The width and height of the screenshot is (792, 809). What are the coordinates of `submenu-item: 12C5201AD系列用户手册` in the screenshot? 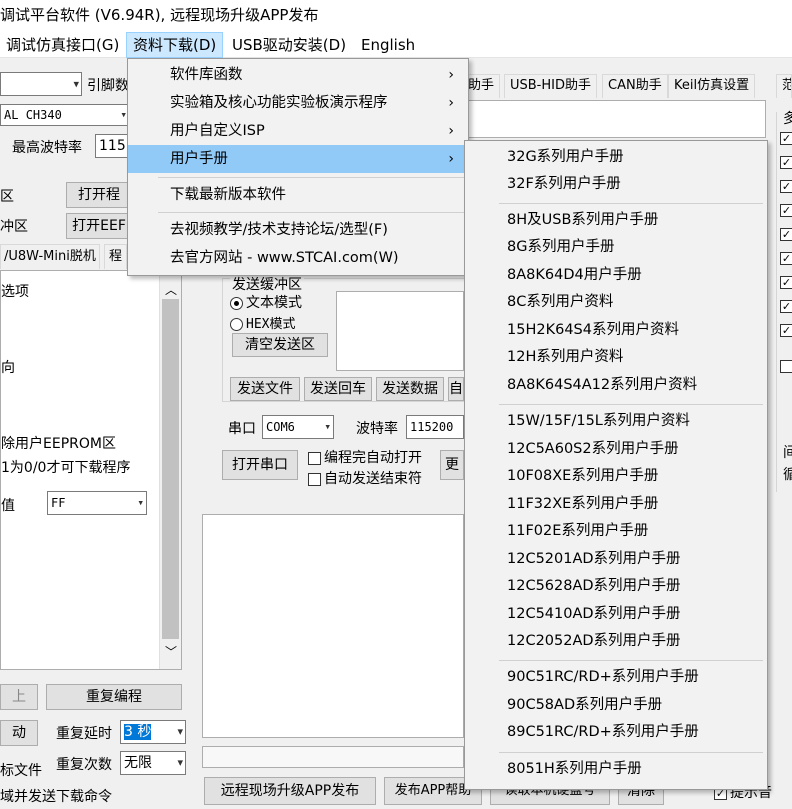 It's located at (616, 559).